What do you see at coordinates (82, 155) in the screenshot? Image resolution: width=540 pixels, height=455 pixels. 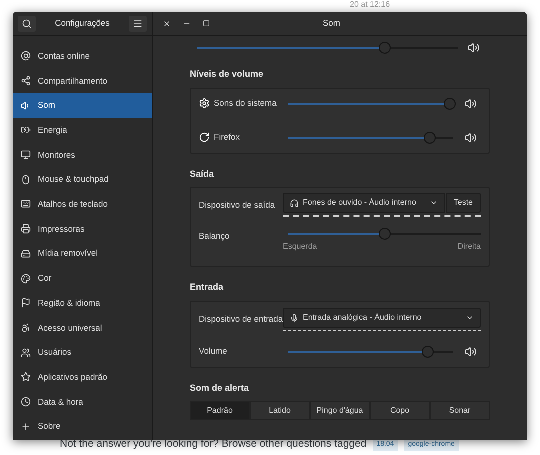 I see `sidebar-item: Monitores` at bounding box center [82, 155].